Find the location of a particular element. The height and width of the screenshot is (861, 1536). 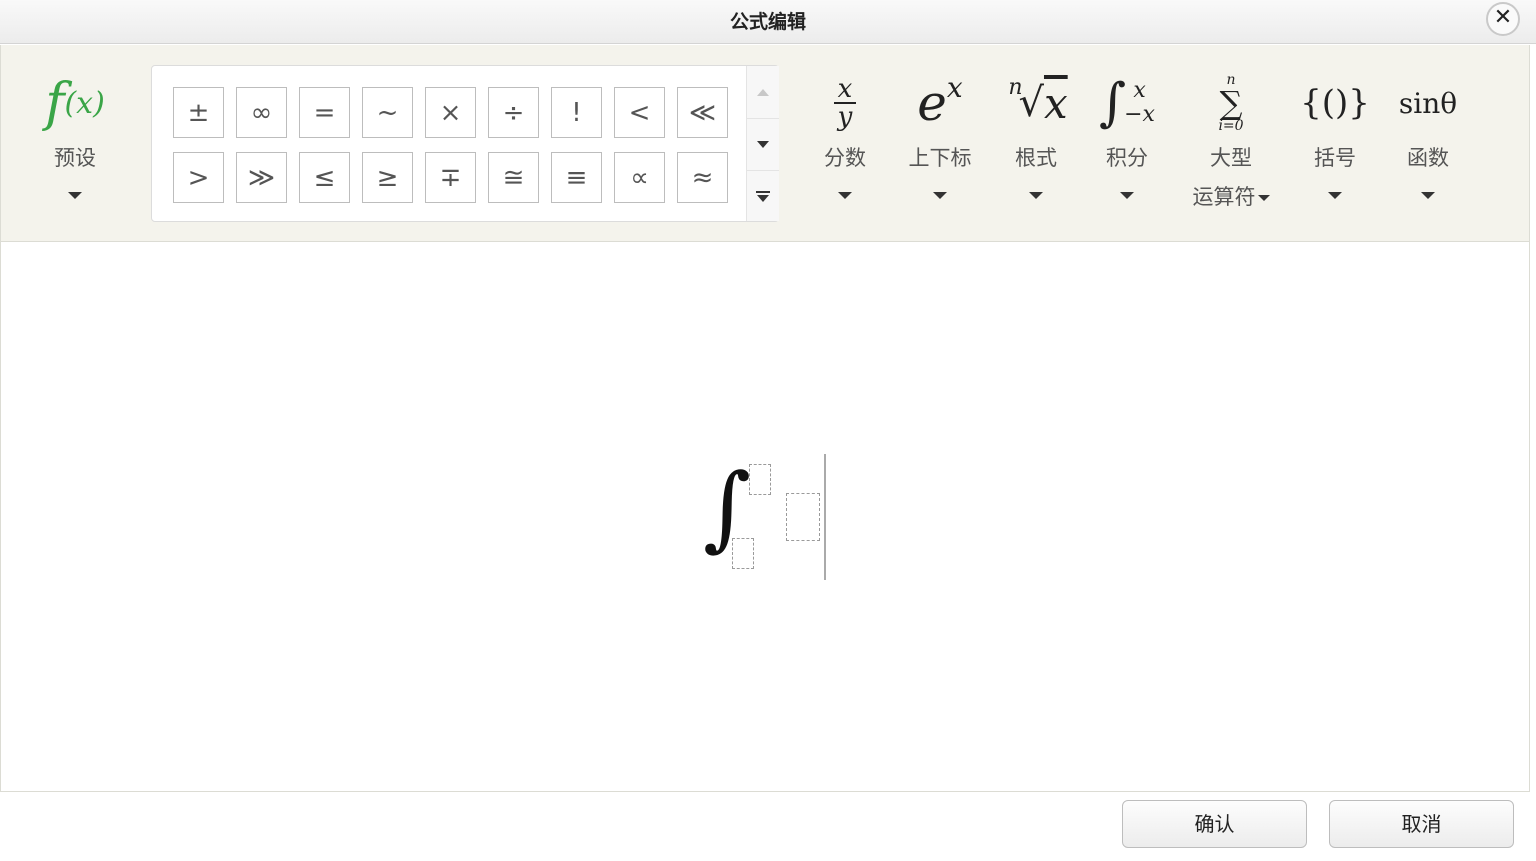

symbol-greater-than-button: > is located at coordinates (198, 177).